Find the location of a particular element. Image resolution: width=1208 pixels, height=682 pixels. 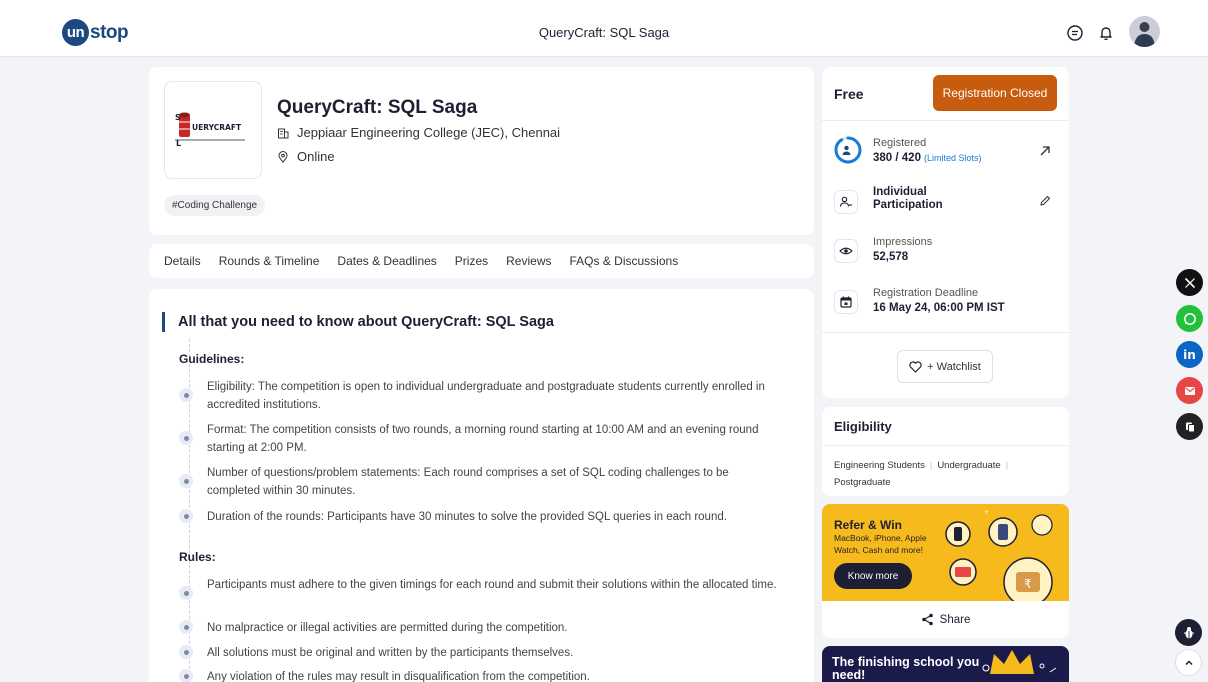

tab-faqs-discussions: FAQs & Discussions is located at coordinates (624, 261).